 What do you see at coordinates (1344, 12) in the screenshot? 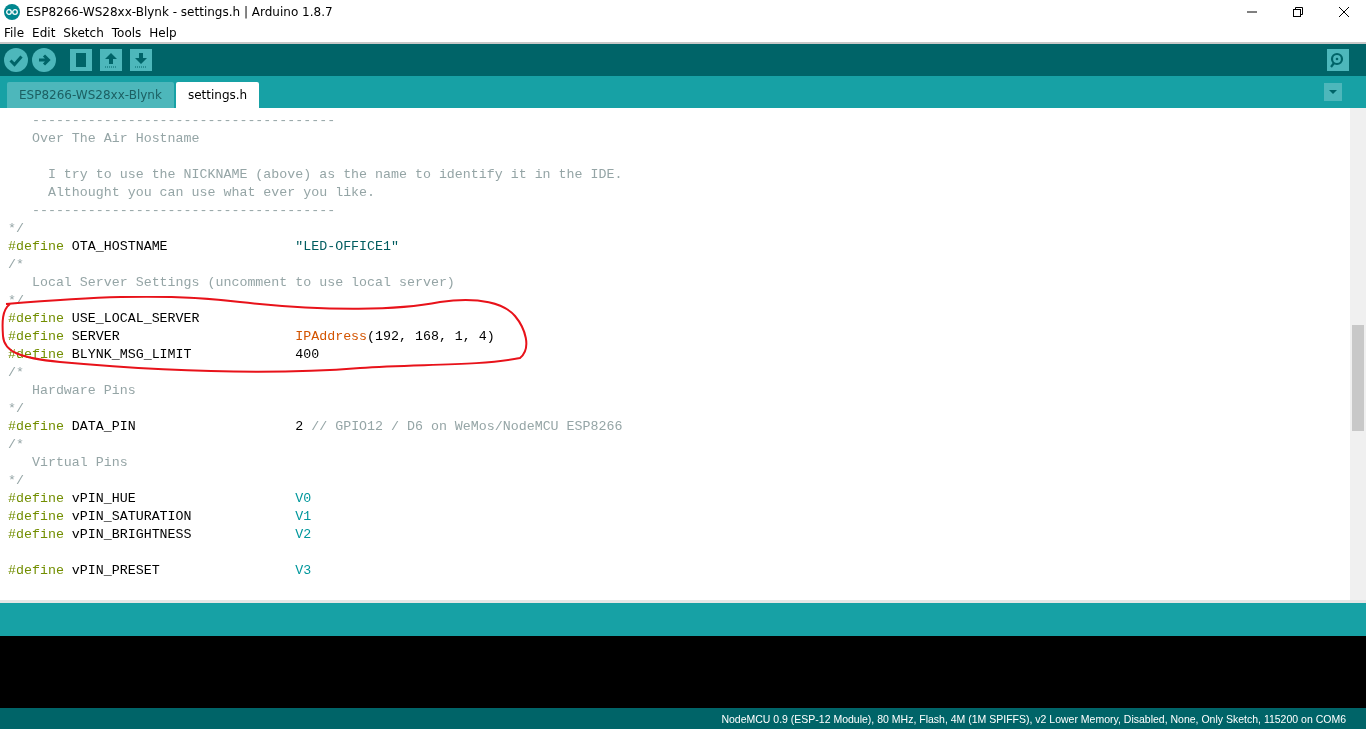
I see `close-icon` at bounding box center [1344, 12].